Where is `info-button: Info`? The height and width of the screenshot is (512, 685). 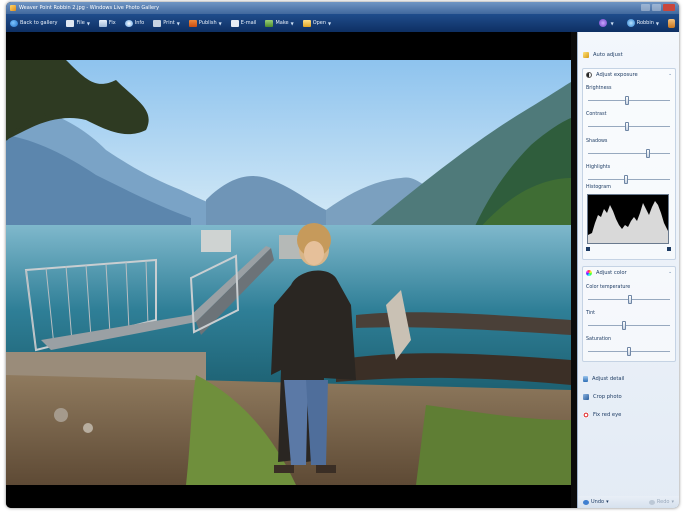 info-button: Info is located at coordinates (134, 23).